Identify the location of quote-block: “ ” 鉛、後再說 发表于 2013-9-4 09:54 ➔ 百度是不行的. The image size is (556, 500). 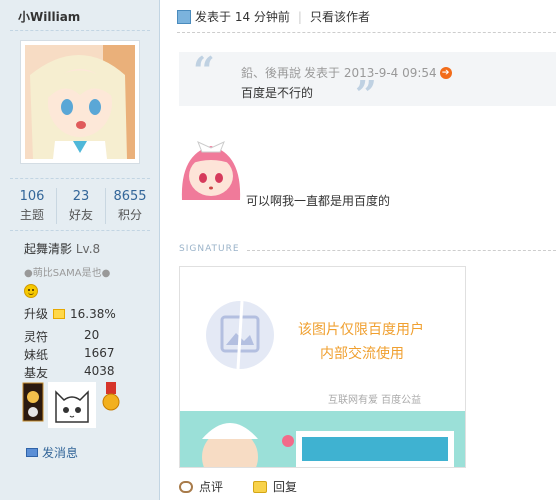
(367, 81).